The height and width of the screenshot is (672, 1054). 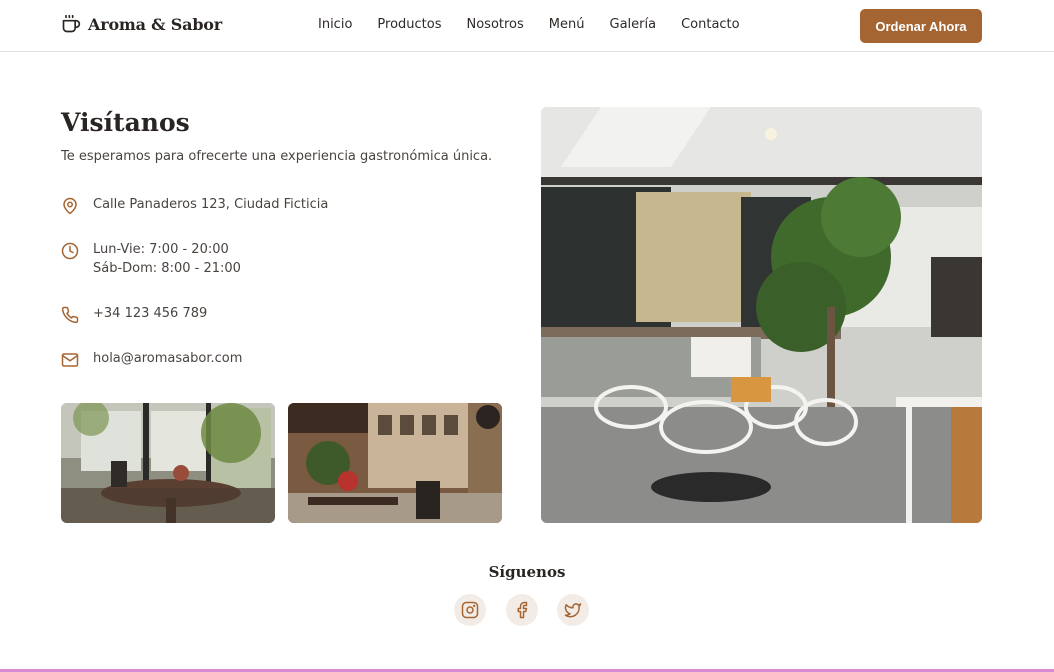 I want to click on cafe-table-image, so click(x=168, y=463).